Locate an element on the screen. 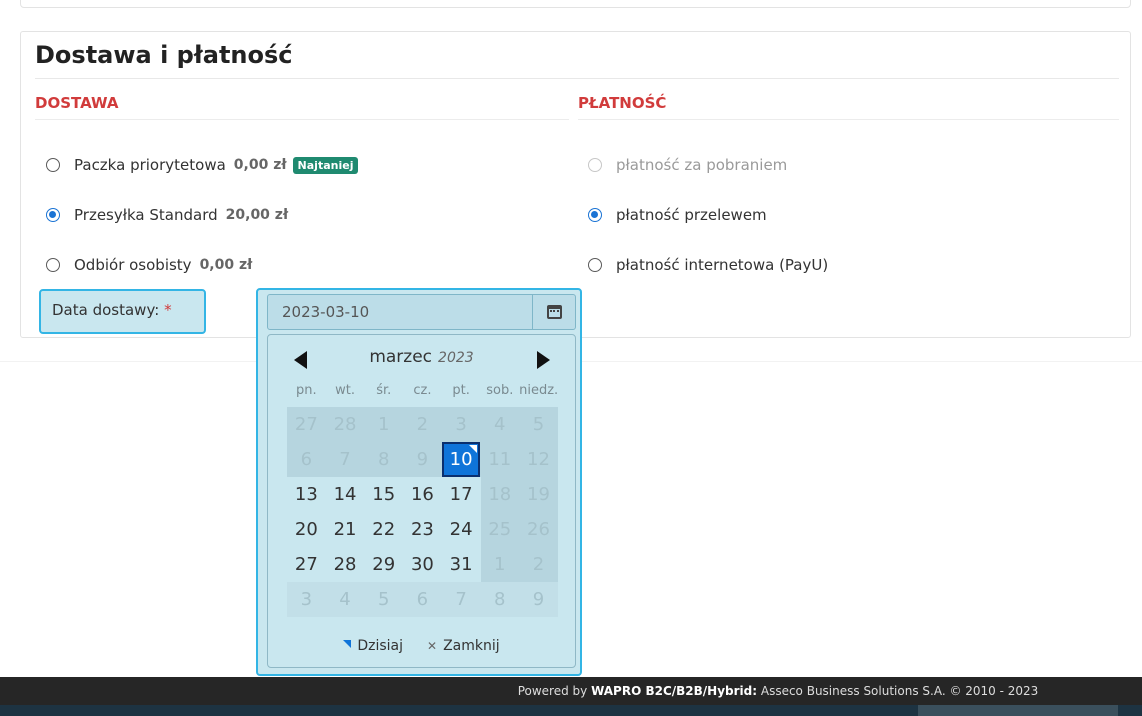 The width and height of the screenshot is (1142, 716). calendar-week: 13 14 15 16 17 18 19 is located at coordinates (422, 494).